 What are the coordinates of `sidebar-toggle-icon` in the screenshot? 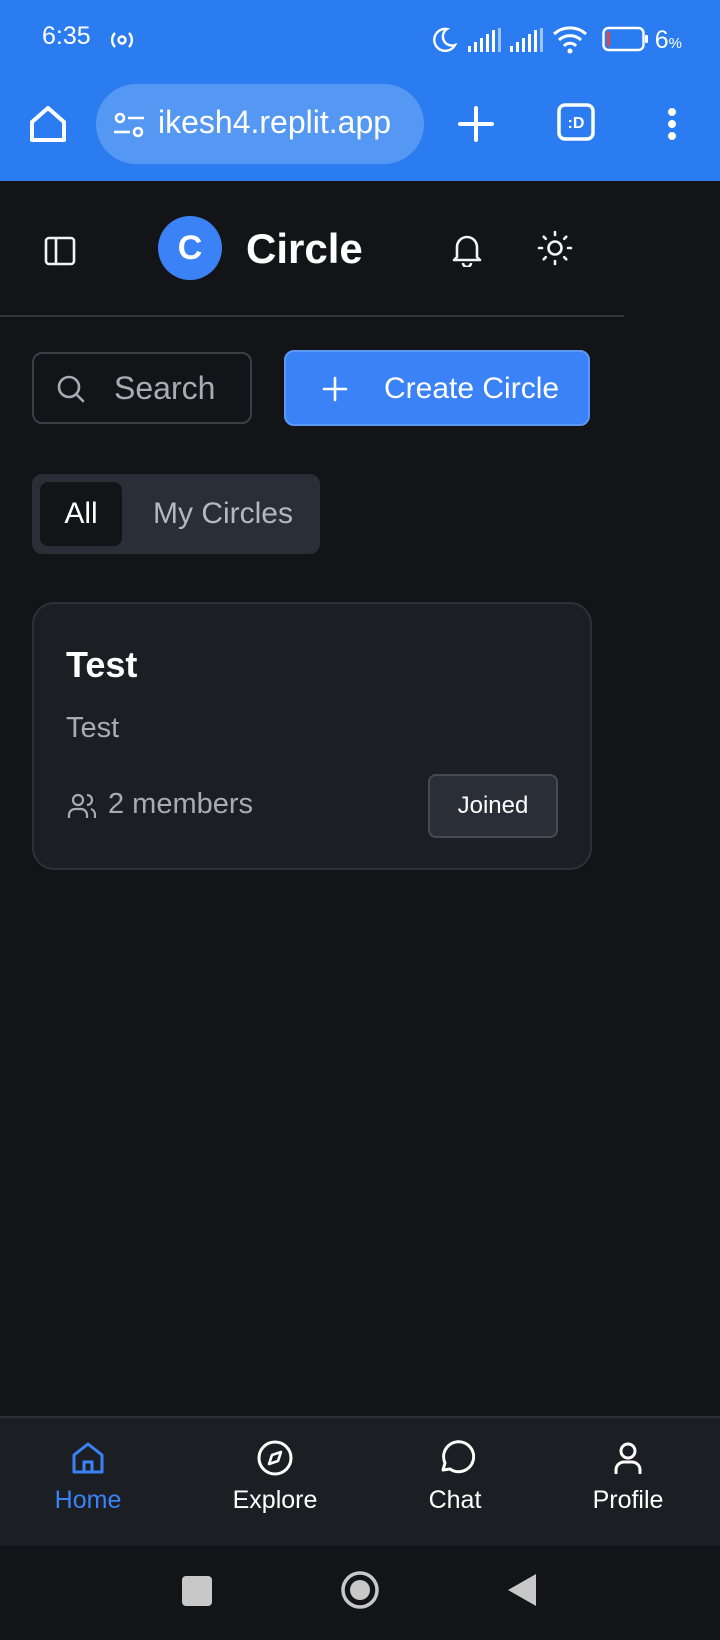 It's located at (60, 251).